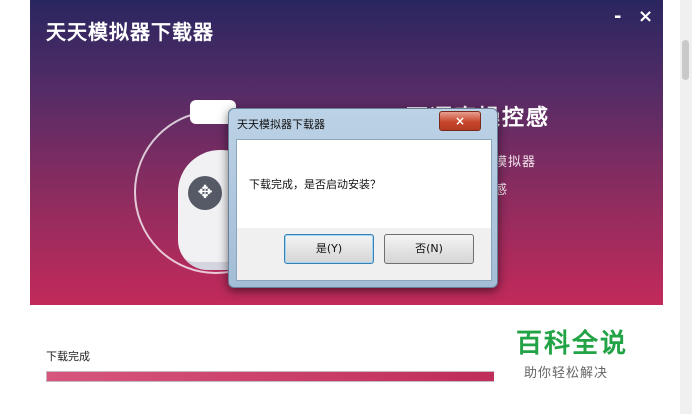 This screenshot has height=414, width=692. Describe the element at coordinates (315, 184) in the screenshot. I see `dialog-message: 下载完成，是否启动安装？` at that location.